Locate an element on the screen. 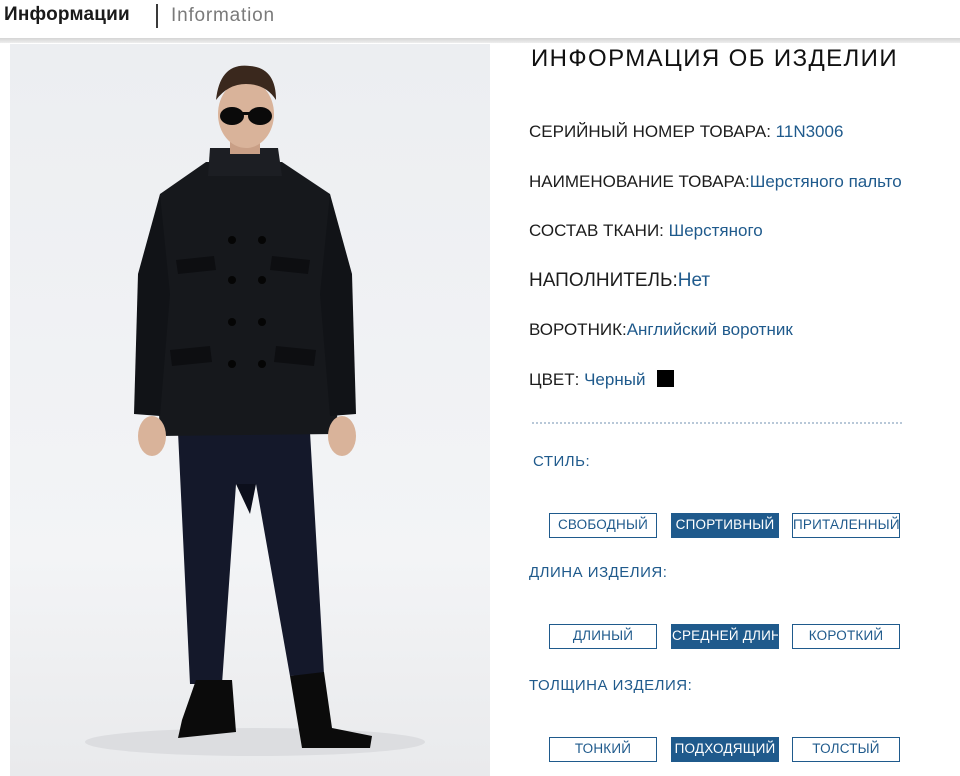  thickness-label: ТОЛЩИНА ИЗДЕЛИЯ: is located at coordinates (611, 685).